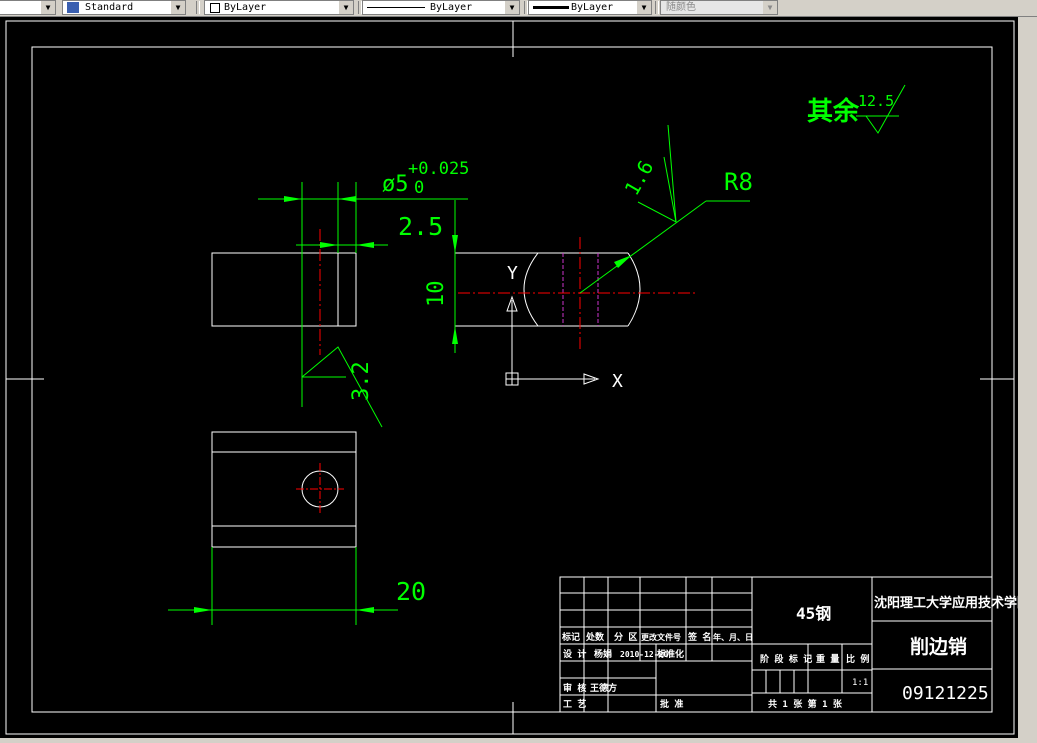  Describe the element at coordinates (574, 654) in the screenshot. I see `tb-design: 设 计` at that location.